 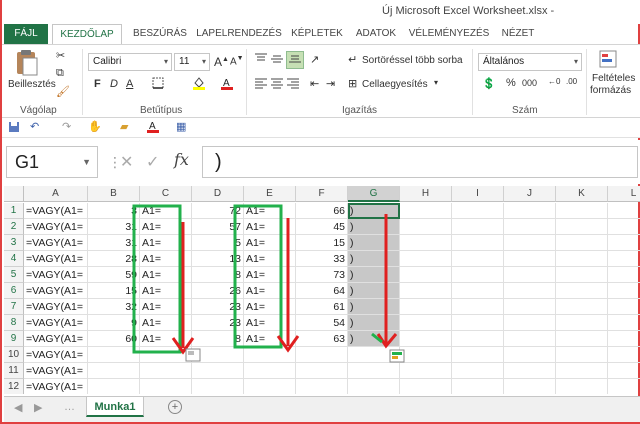 What do you see at coordinates (218, 259) in the screenshot?
I see `cell-d4: 13` at bounding box center [218, 259].